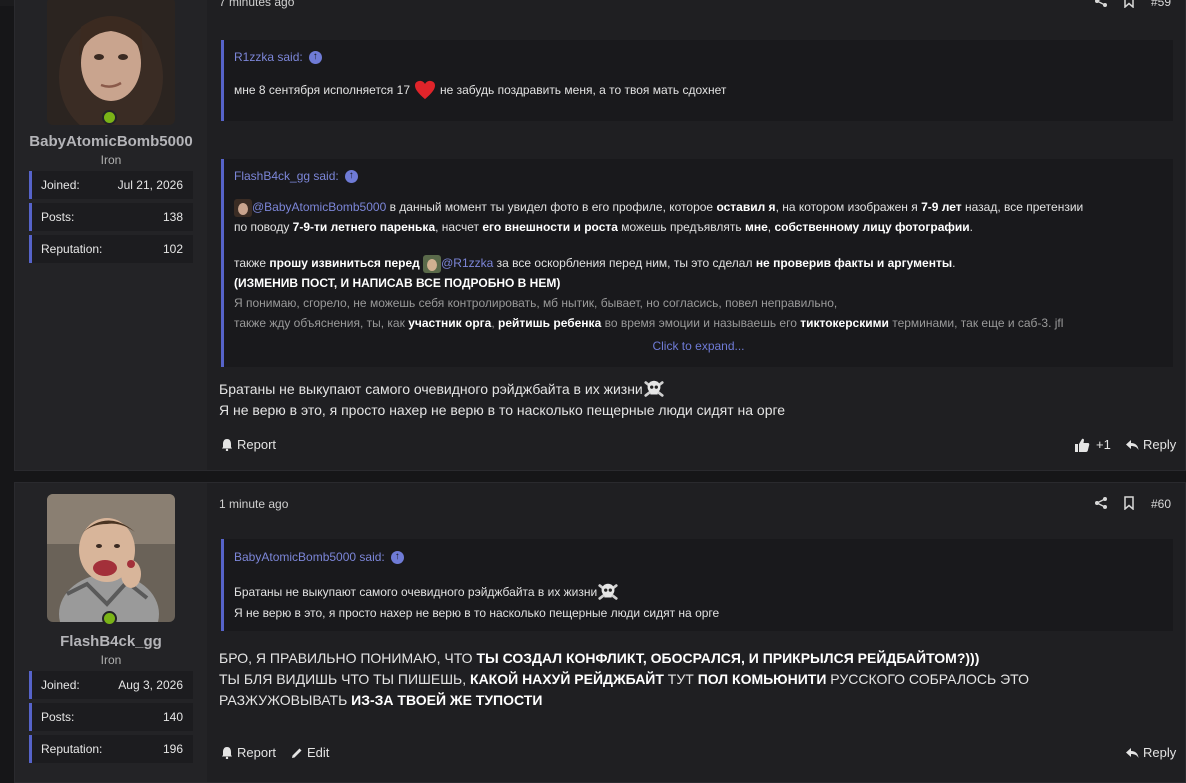  What do you see at coordinates (1093, 444) in the screenshot?
I see `reaction-summary: +1` at bounding box center [1093, 444].